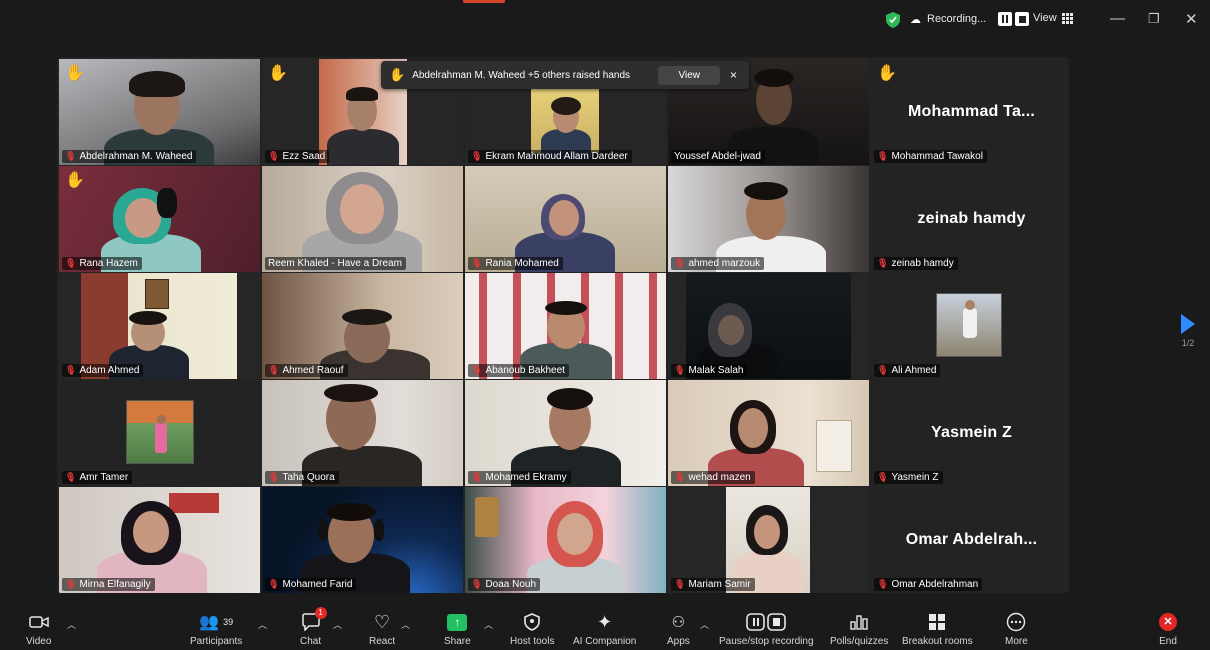  Describe the element at coordinates (108, 584) in the screenshot. I see `participant-name: 🎙 Mirna Elfanagily` at that location.